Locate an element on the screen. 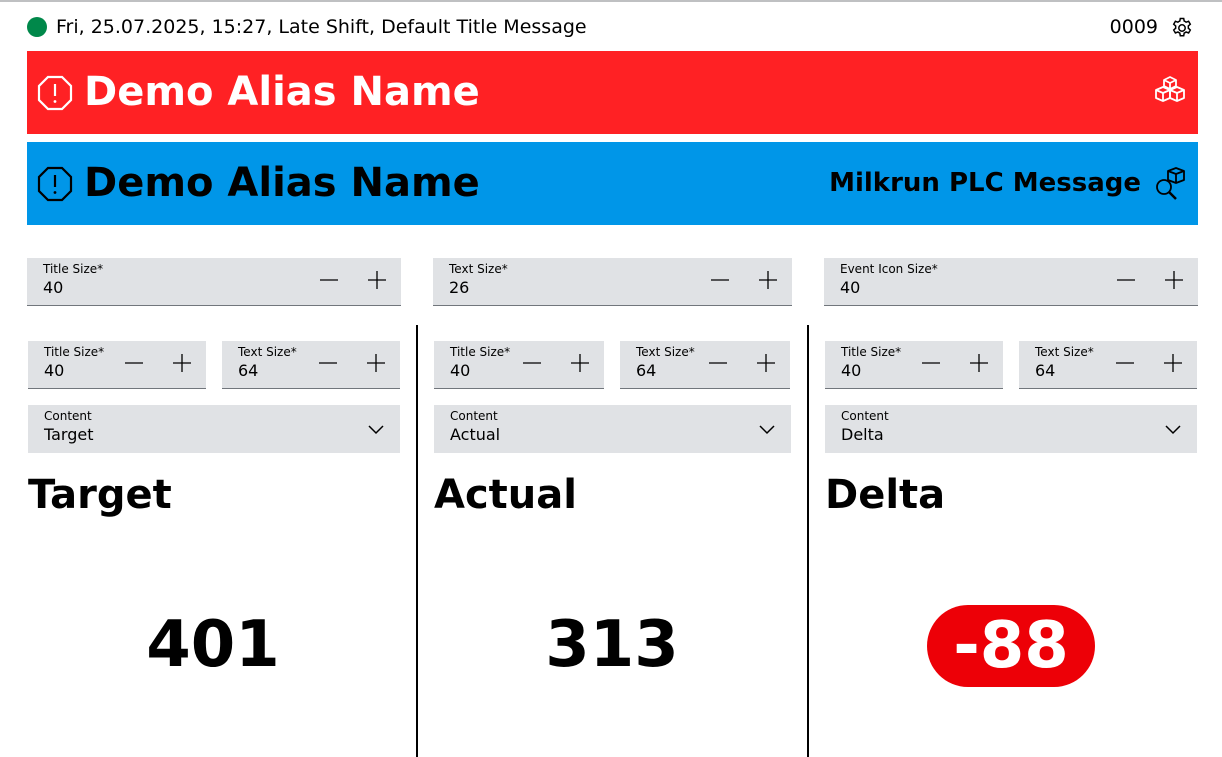  value-text: 313 is located at coordinates (612, 645).